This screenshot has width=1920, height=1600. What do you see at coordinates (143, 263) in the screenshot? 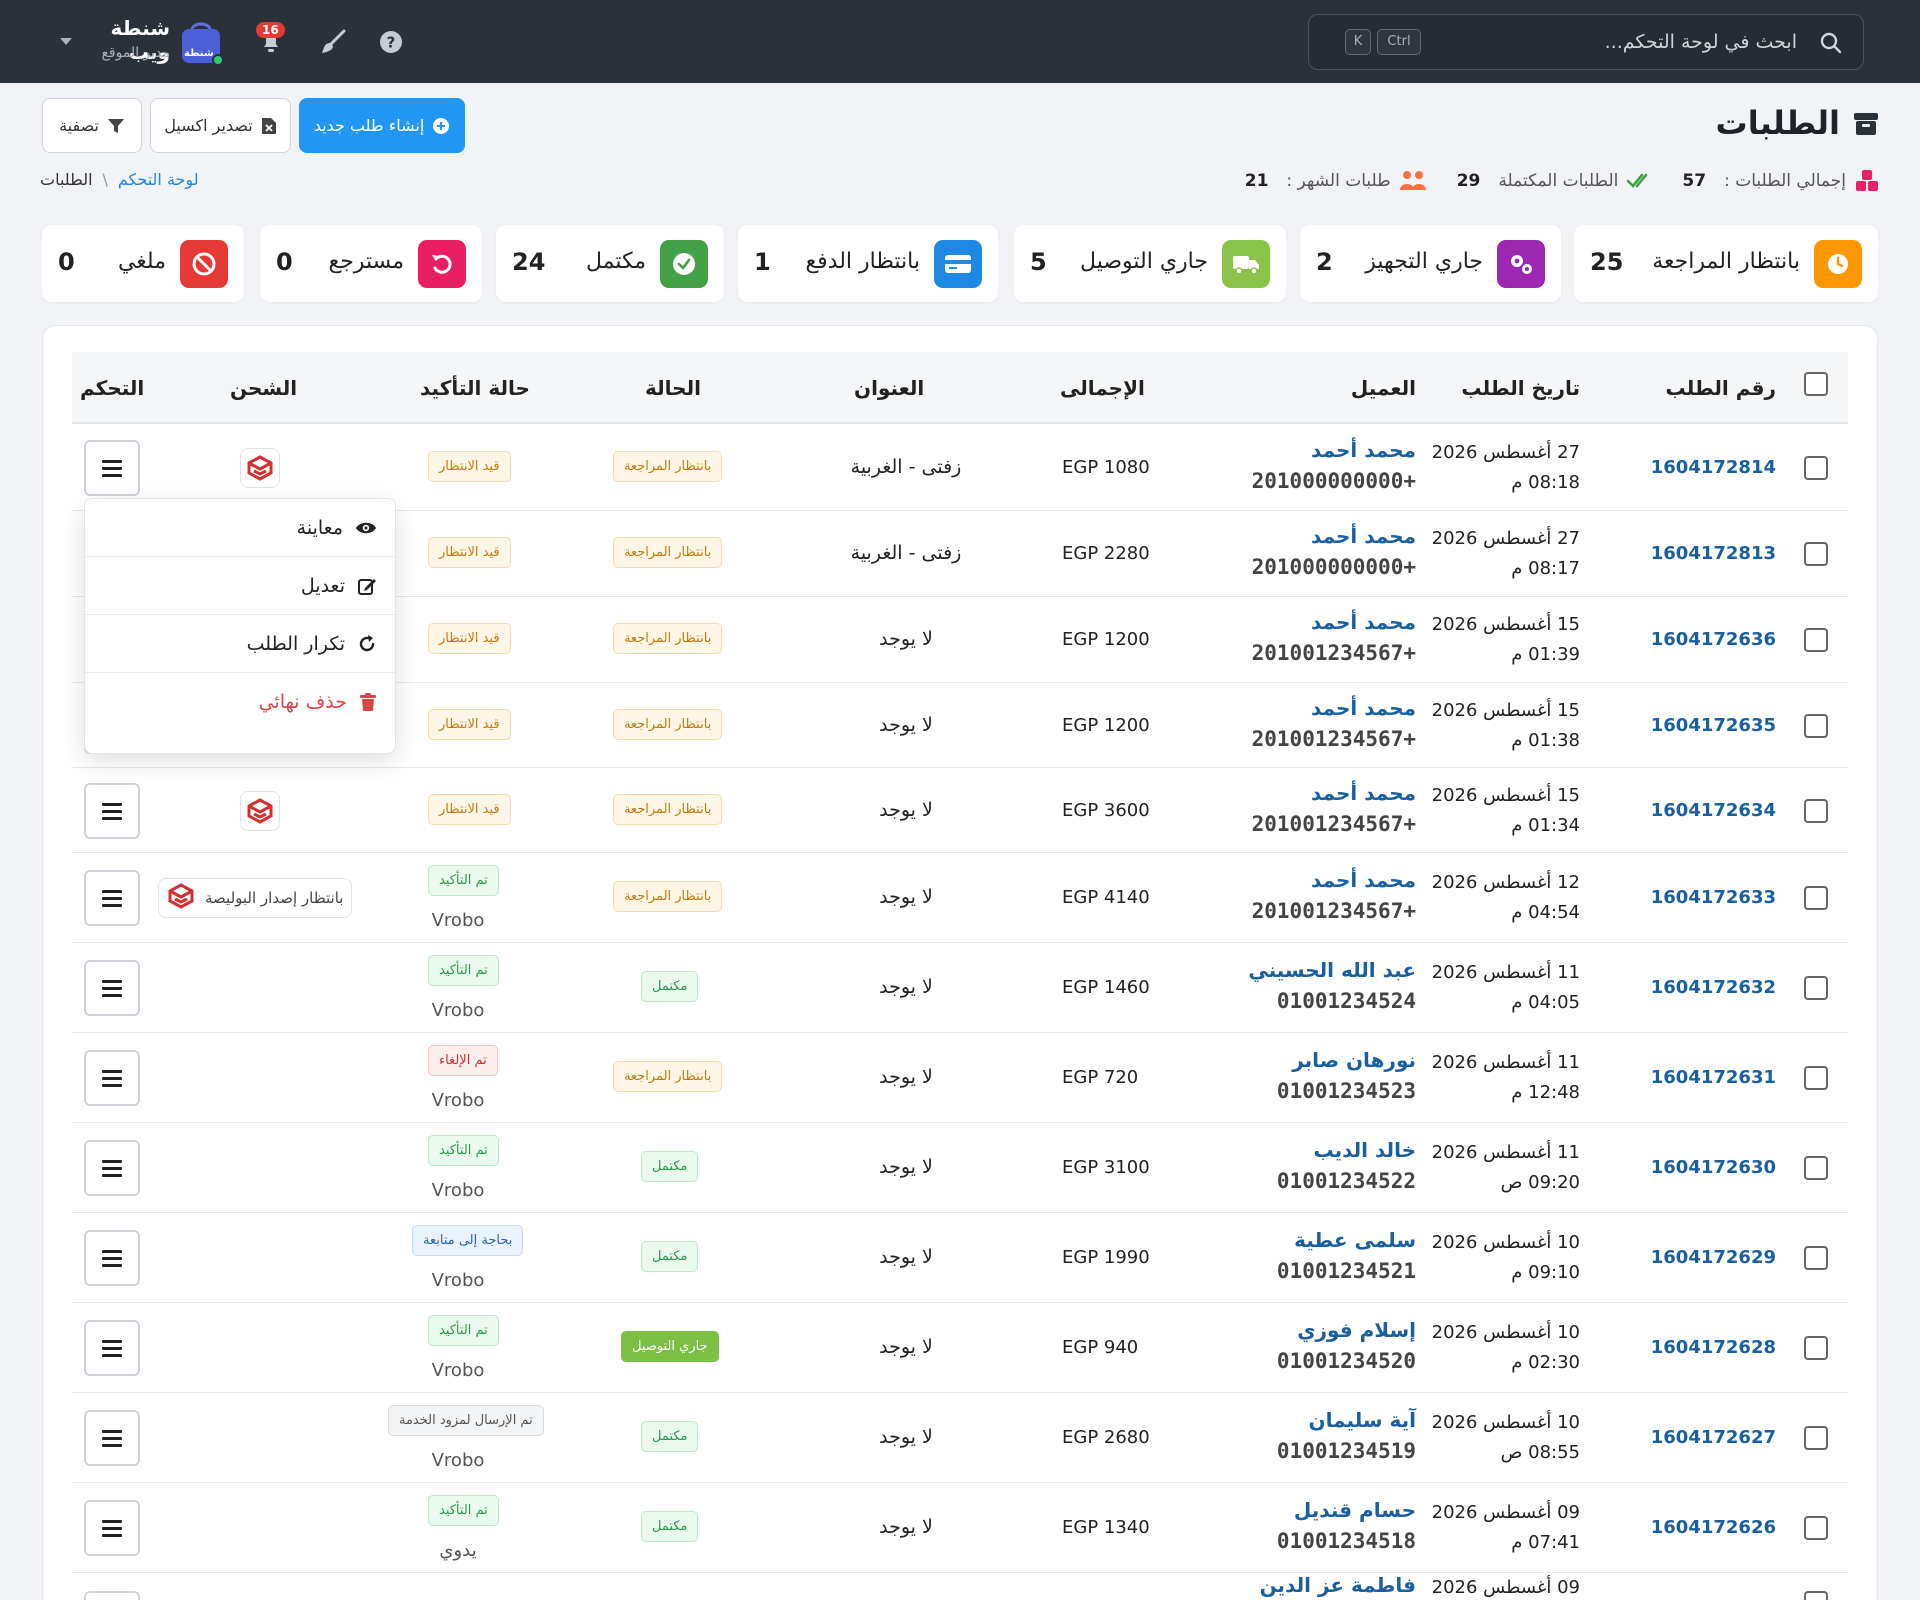
I see `status-card-cancelled: ملغي 0` at bounding box center [143, 263].